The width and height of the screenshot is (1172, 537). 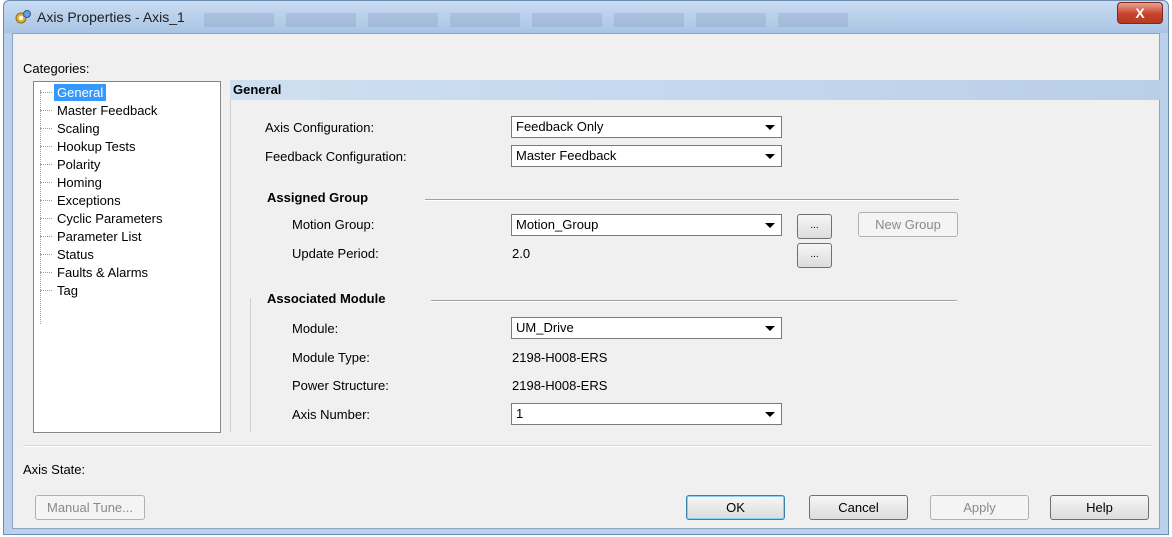 I want to click on title-bar: Axis Properties - Axis_1 X, so click(x=586, y=17).